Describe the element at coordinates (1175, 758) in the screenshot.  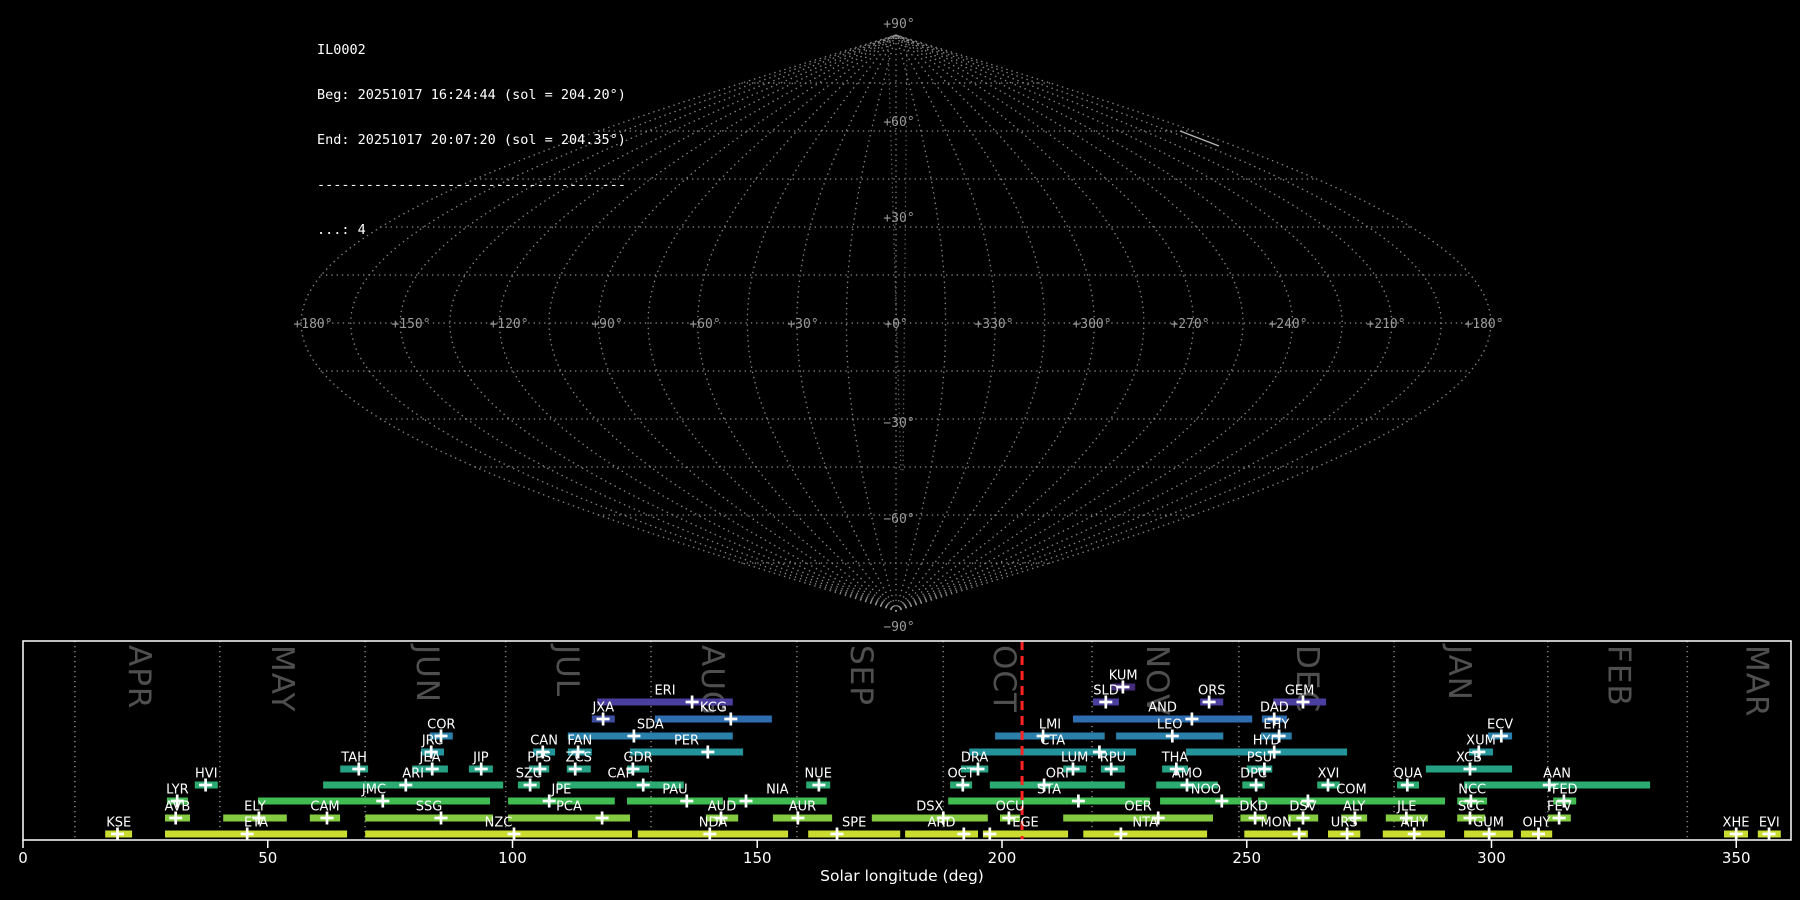
I see `shower-code-label: THA` at that location.